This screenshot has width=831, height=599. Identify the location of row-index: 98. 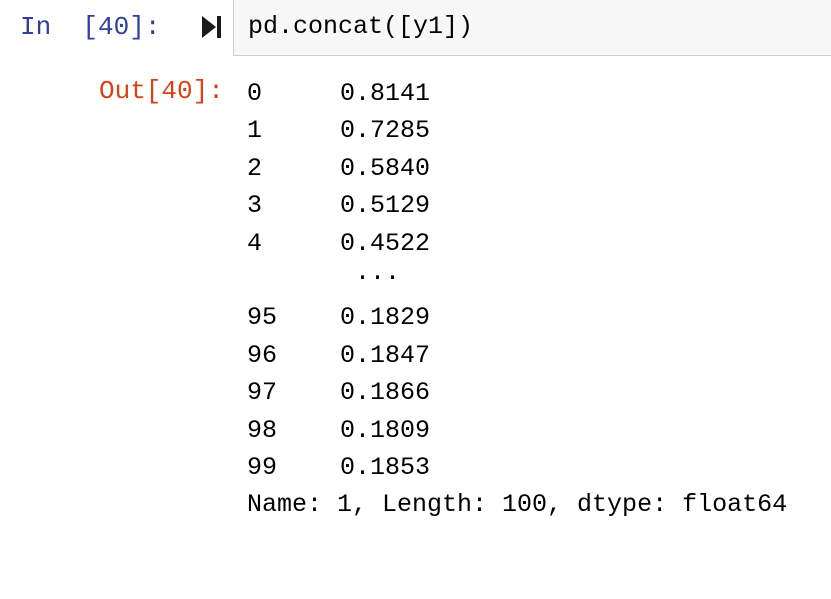
(262, 430).